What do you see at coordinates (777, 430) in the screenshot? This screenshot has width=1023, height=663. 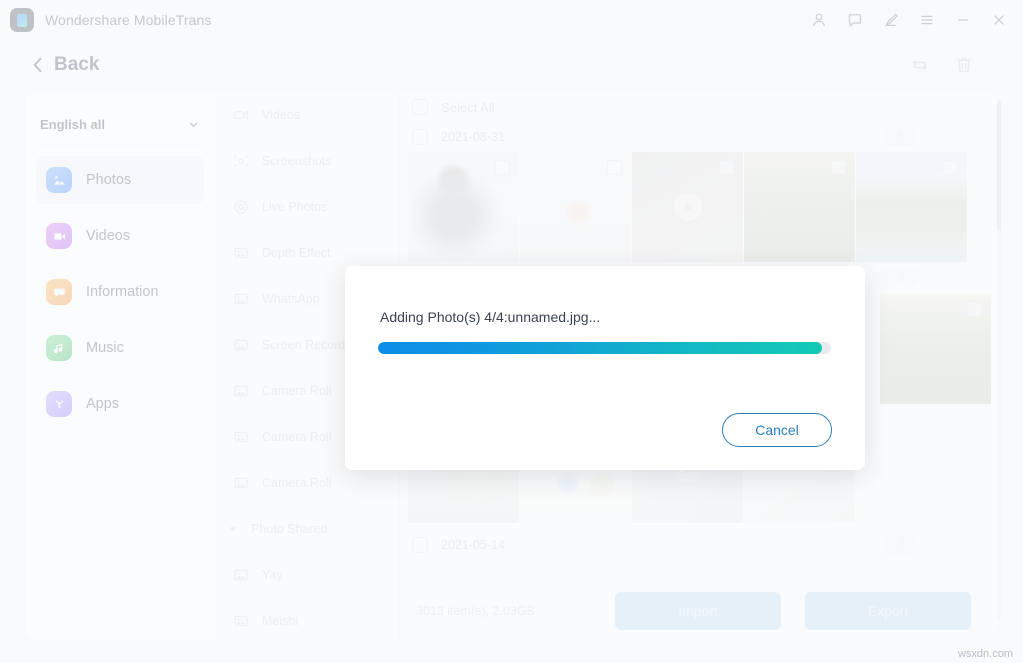 I see `cancel-button: Cancel` at bounding box center [777, 430].